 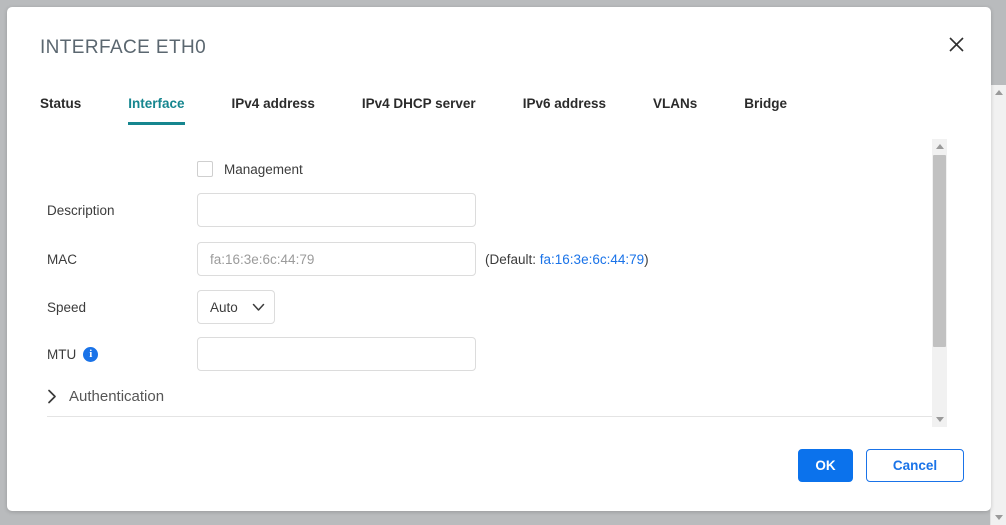 I want to click on form-row-speed: Speed Auto, so click(x=469, y=307).